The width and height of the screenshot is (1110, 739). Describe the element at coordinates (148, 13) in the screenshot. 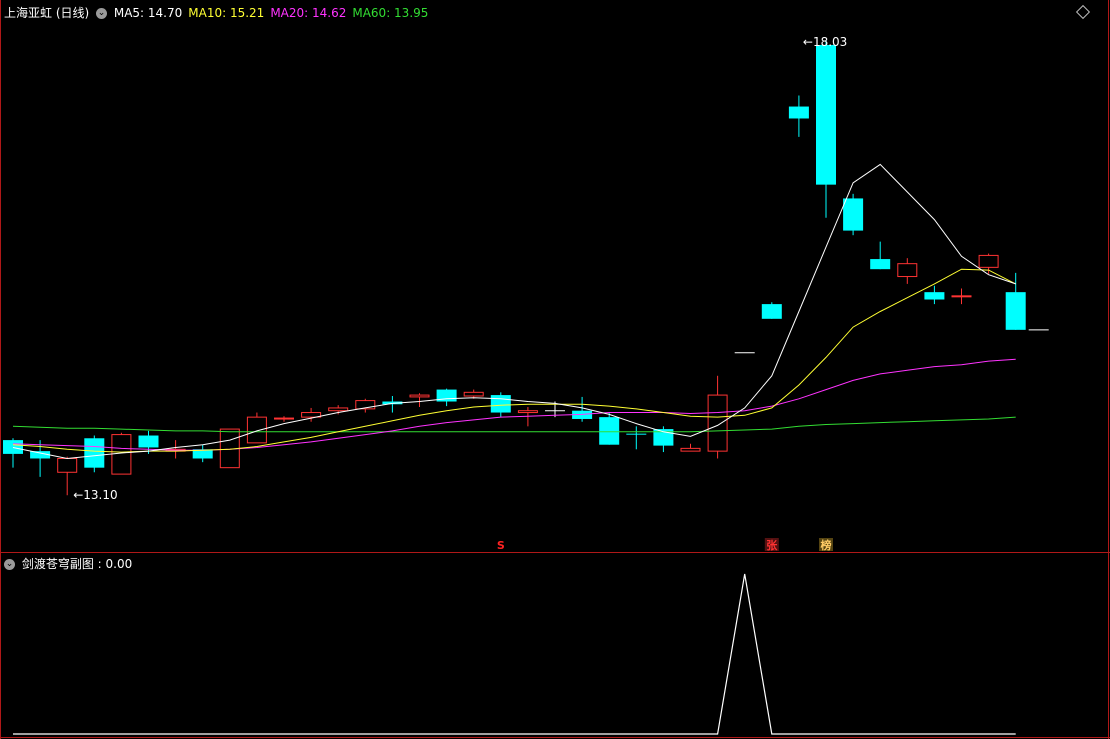

I see `ma-legend-item: MA5: 14.70` at that location.